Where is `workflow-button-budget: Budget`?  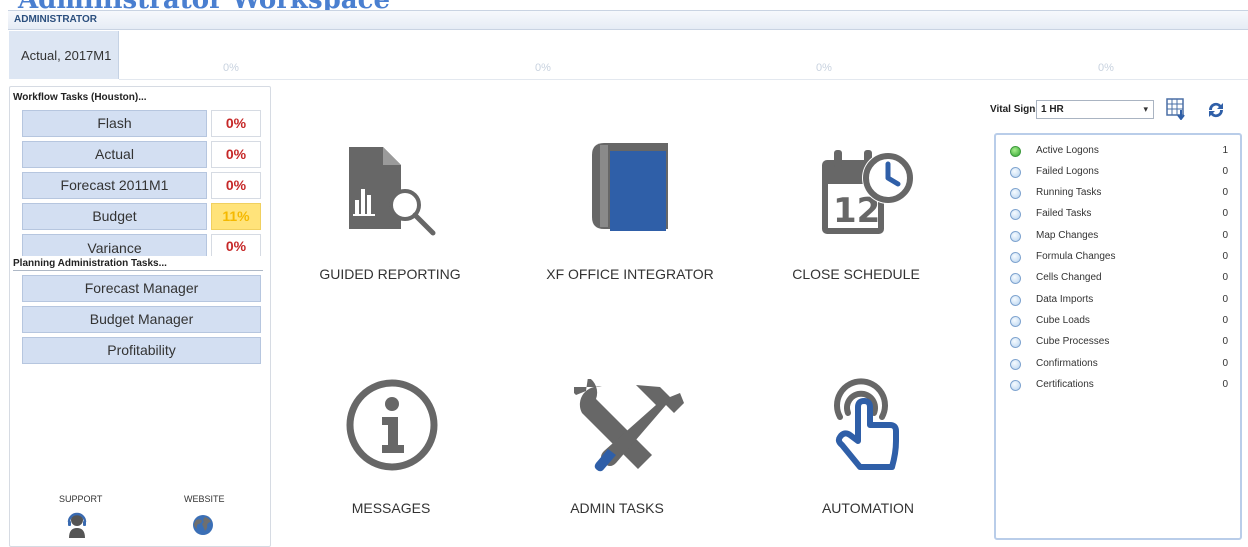 workflow-button-budget: Budget is located at coordinates (114, 216).